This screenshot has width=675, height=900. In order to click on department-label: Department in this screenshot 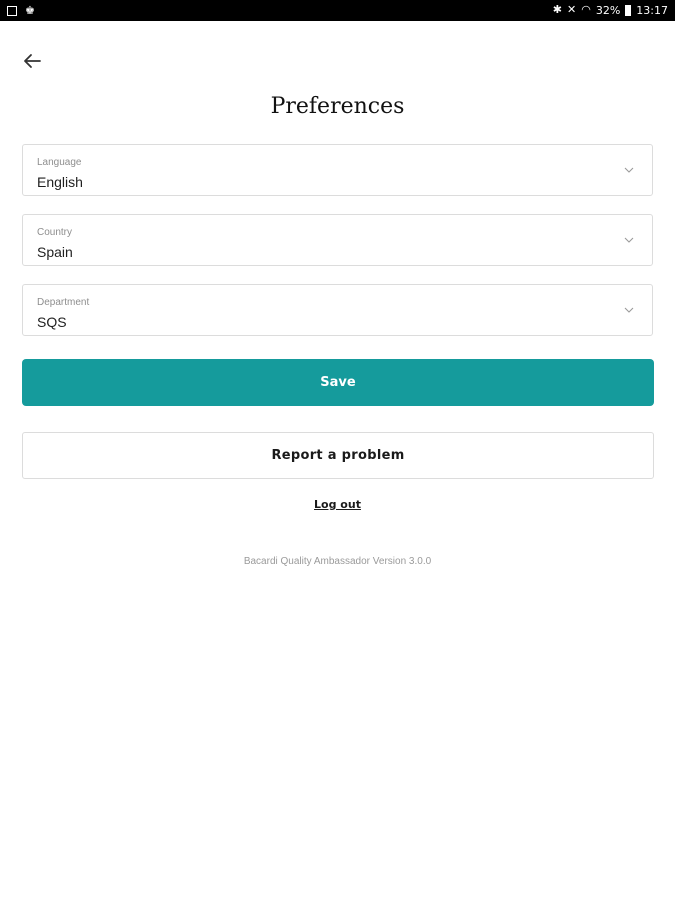, I will do `click(63, 302)`.